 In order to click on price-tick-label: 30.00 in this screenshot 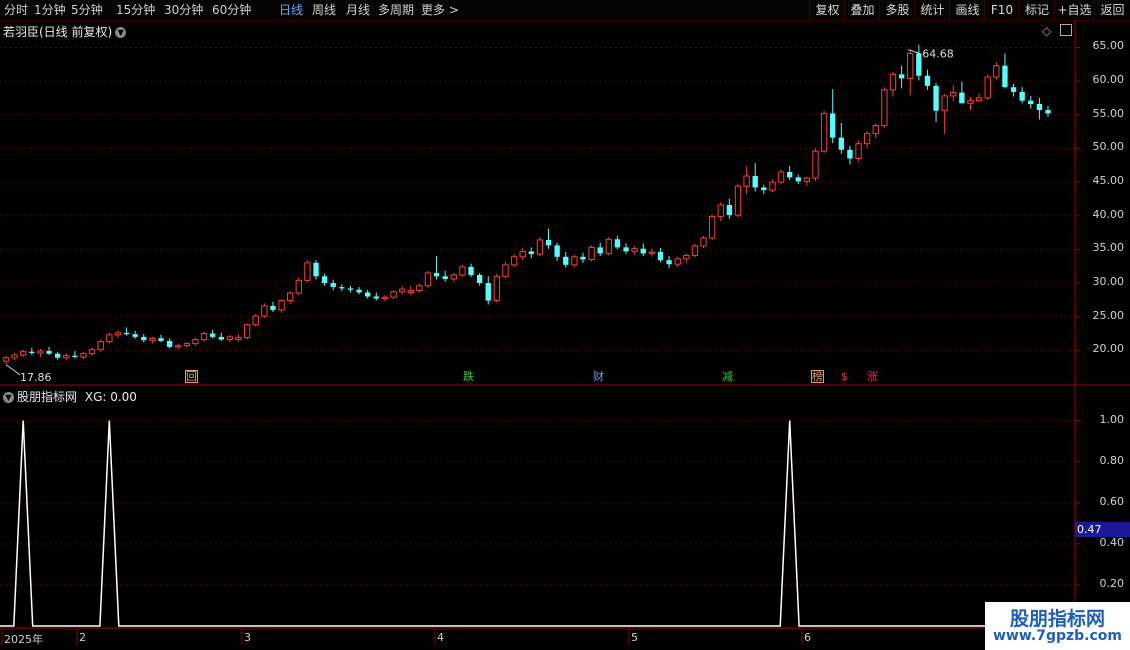, I will do `click(1108, 282)`.